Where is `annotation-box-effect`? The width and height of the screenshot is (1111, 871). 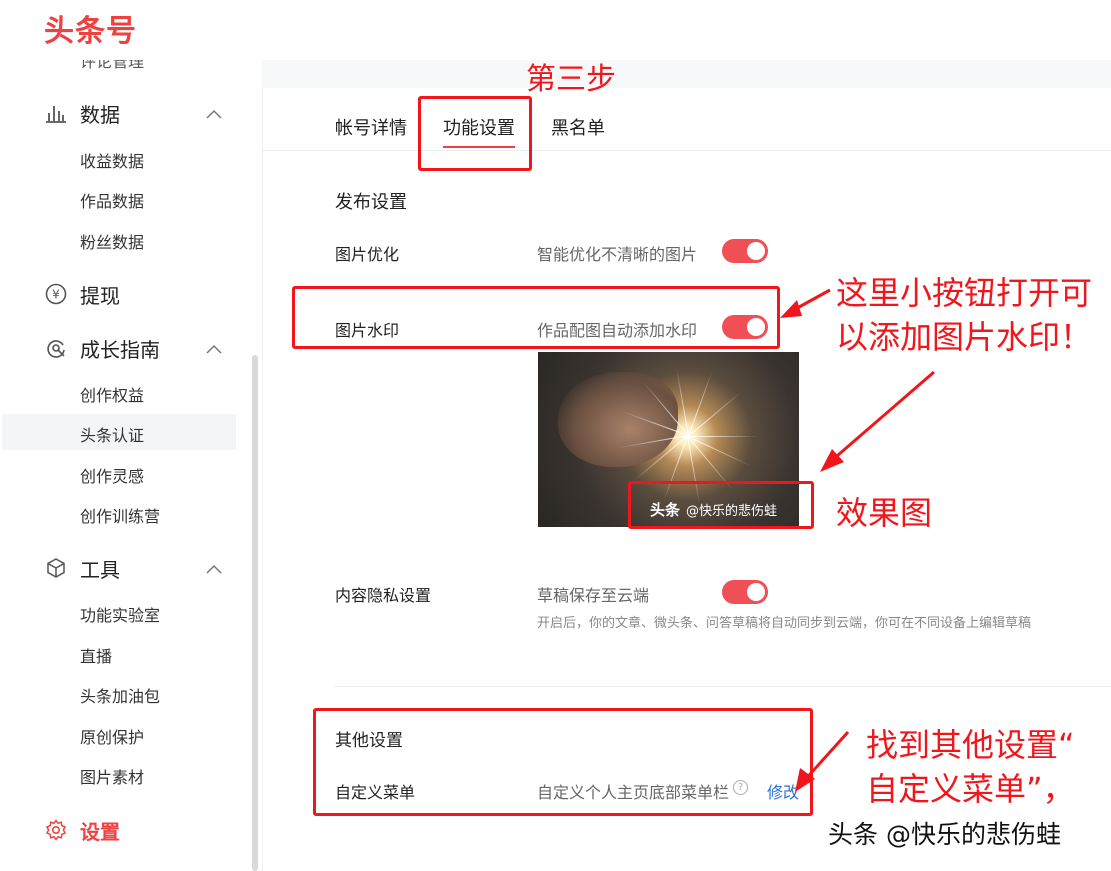
annotation-box-effect is located at coordinates (721, 505).